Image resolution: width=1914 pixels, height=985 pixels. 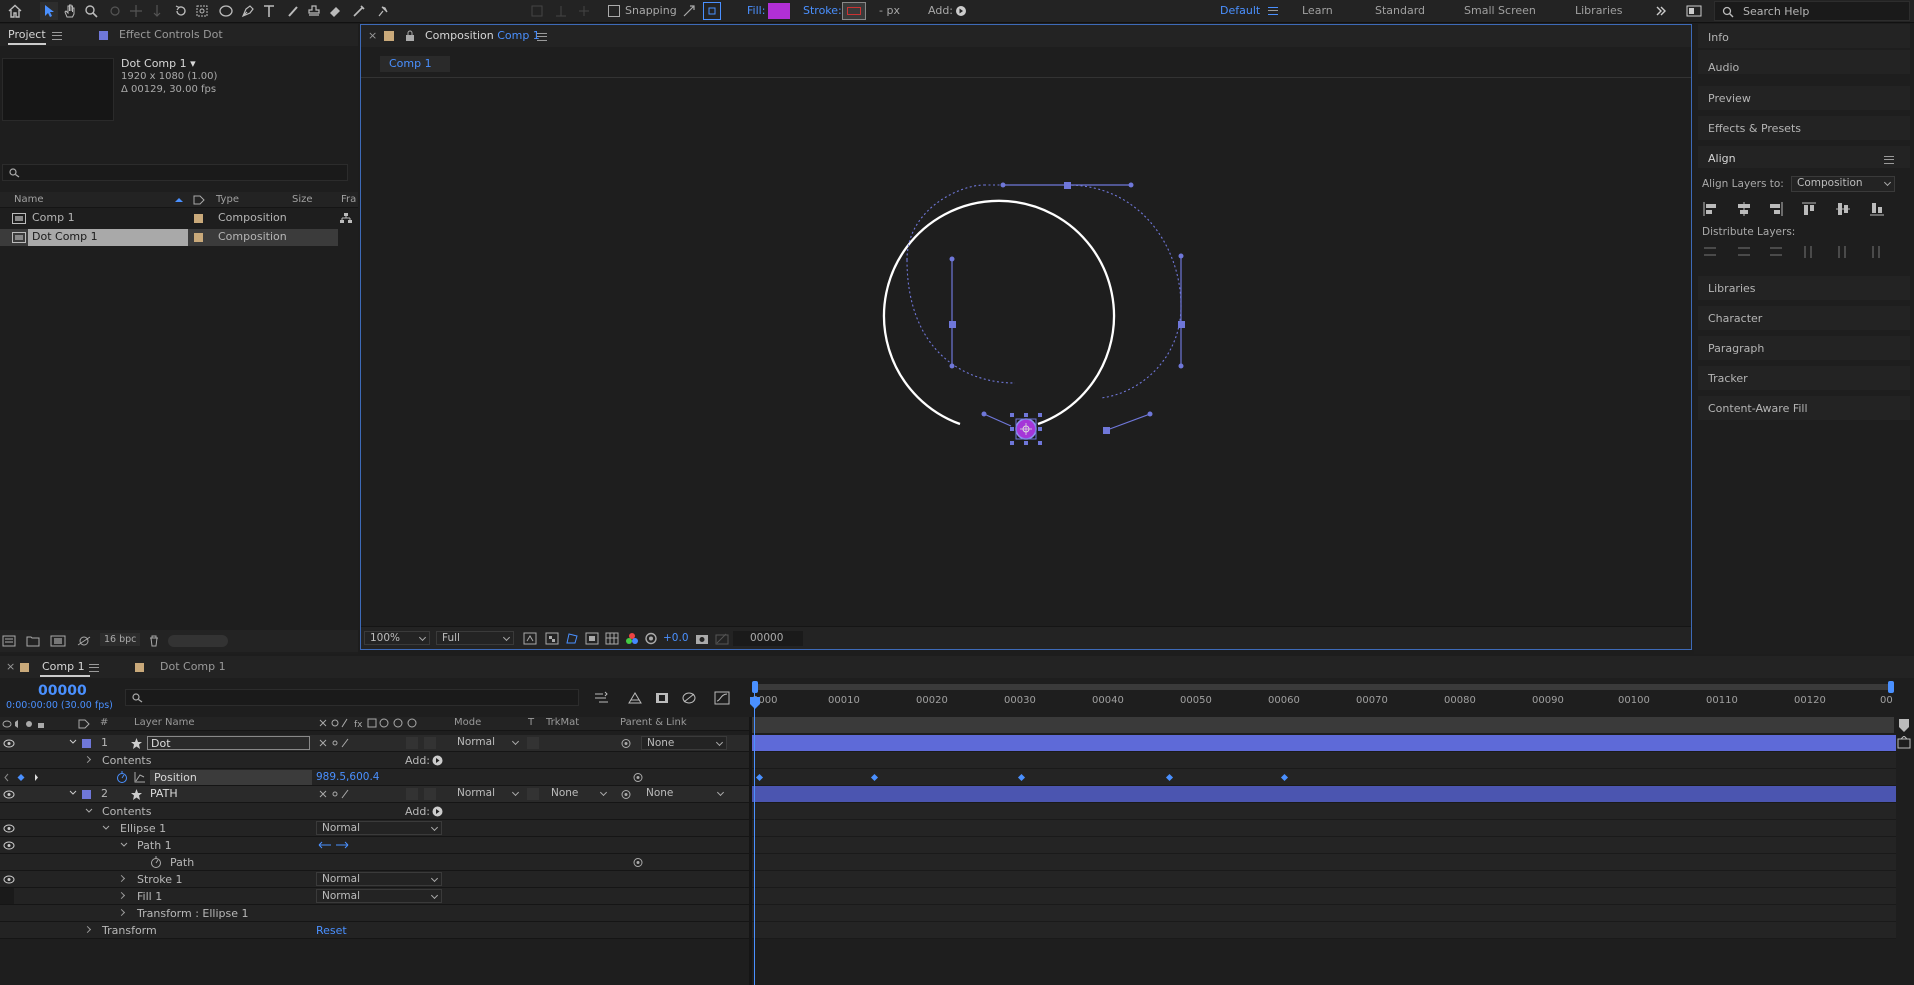 I want to click on content-aware-fill-panel: Content-Aware Fill, so click(x=1758, y=408).